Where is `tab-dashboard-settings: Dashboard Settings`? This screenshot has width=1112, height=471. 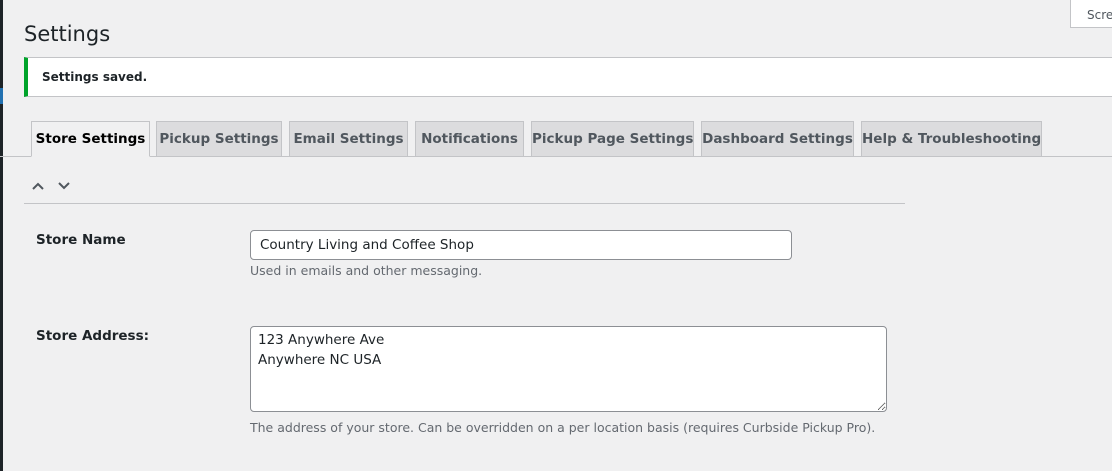 tab-dashboard-settings: Dashboard Settings is located at coordinates (777, 138).